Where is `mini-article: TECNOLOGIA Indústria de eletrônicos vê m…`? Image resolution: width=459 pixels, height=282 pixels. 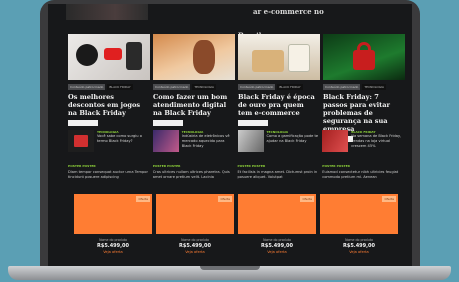
mini-article: TECNOLOGIA Indústria de eletrônicos vê m… is located at coordinates (193, 141).